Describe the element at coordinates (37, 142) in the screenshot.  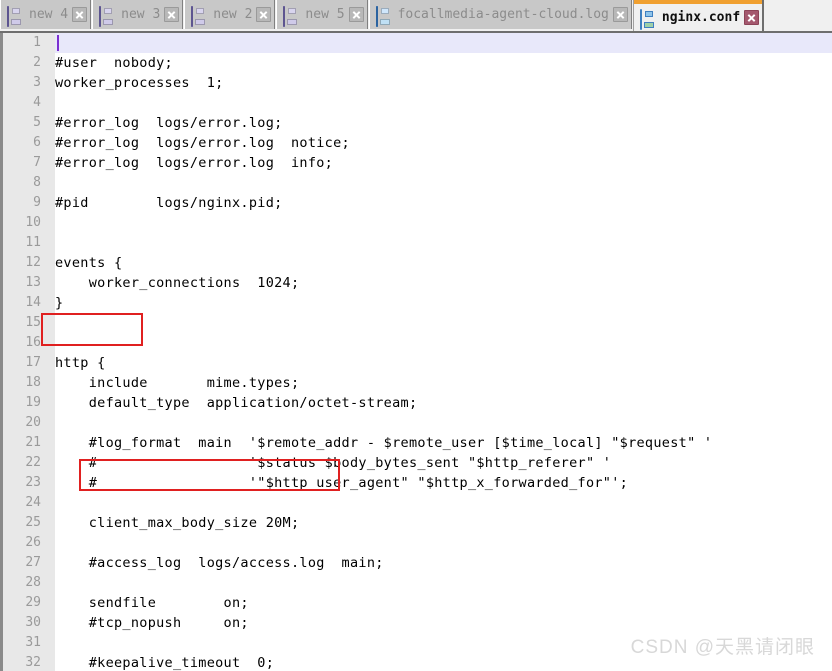
I see `line-number: 6` at that location.